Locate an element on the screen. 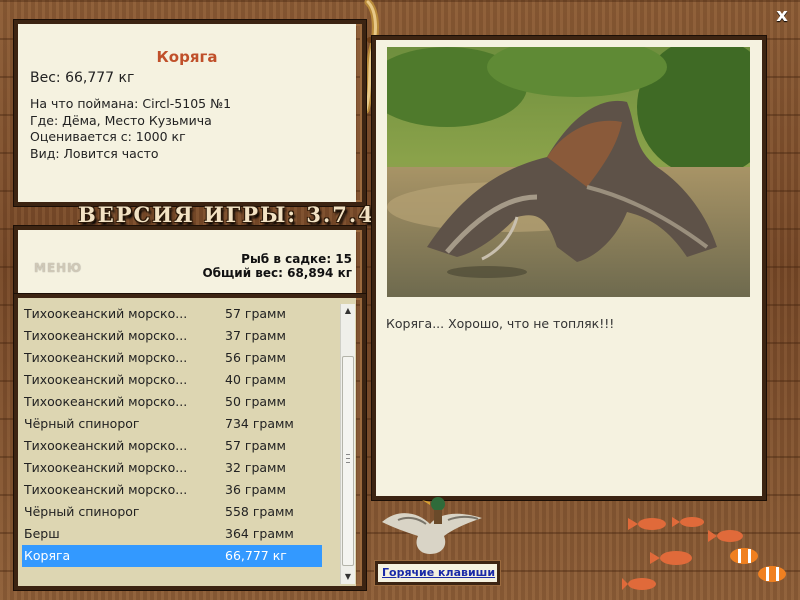  list-item: Коряга 66,777 кг is located at coordinates (172, 556).